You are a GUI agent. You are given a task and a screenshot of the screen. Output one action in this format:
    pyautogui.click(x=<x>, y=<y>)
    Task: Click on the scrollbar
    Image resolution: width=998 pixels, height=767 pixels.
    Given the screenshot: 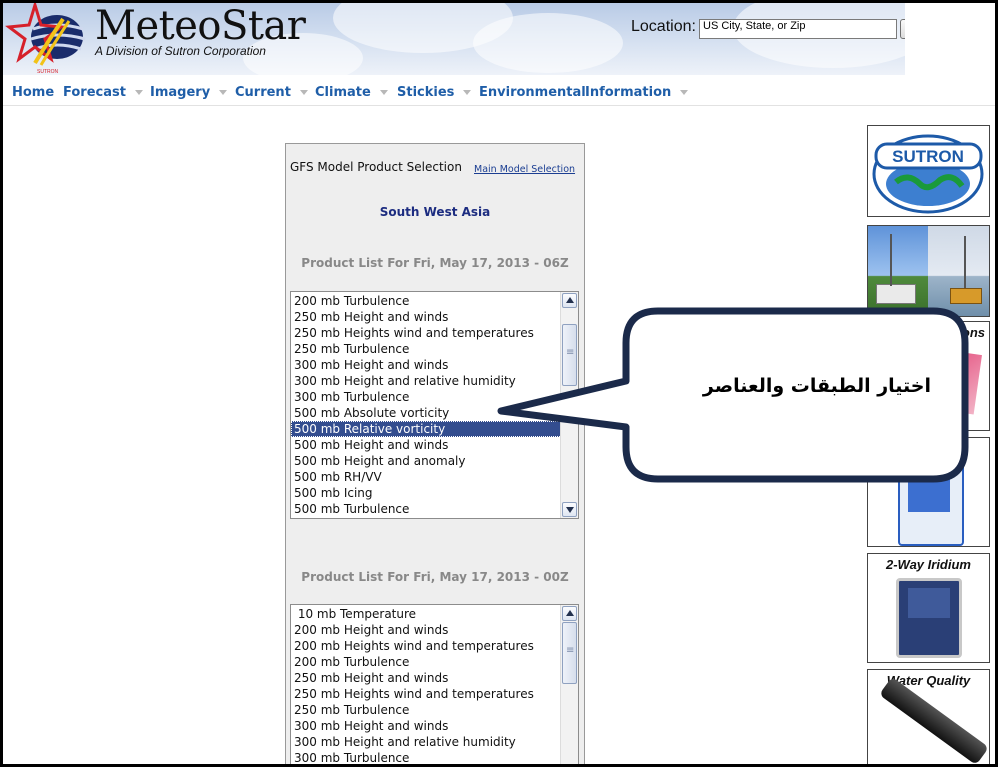 What is the action you would take?
    pyautogui.click(x=569, y=684)
    